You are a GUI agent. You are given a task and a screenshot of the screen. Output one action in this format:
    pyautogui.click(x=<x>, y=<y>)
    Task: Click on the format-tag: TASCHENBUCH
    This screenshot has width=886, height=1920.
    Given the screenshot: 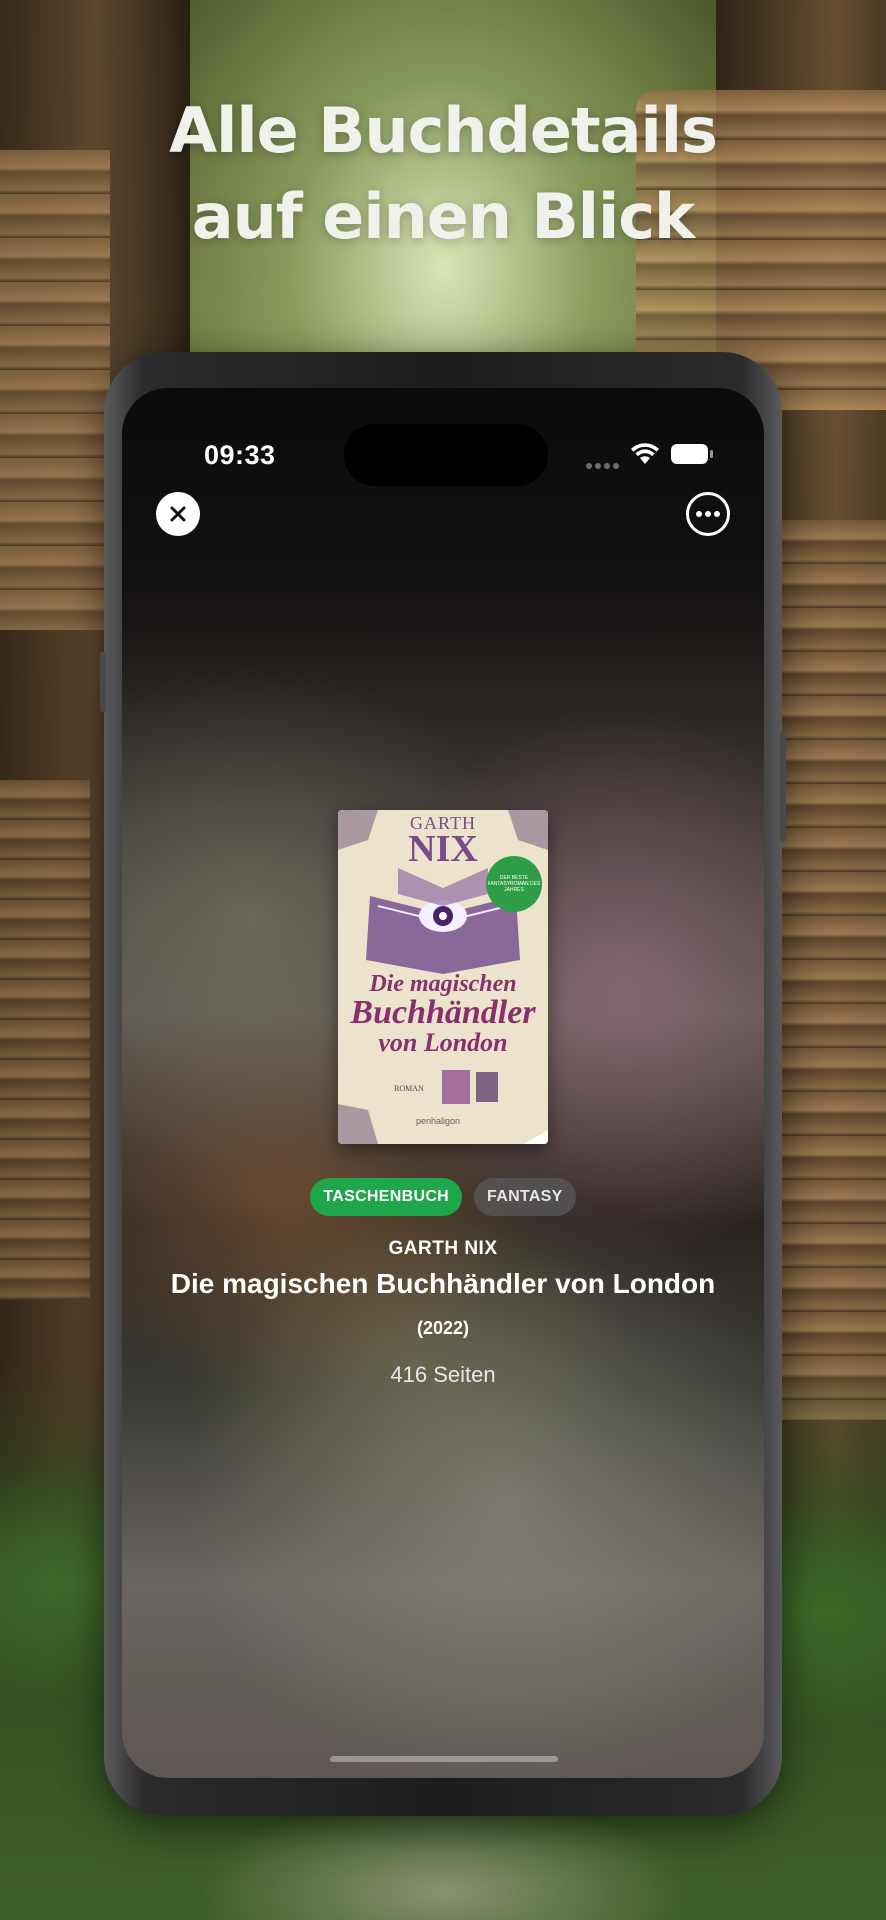 What is the action you would take?
    pyautogui.click(x=386, y=1197)
    